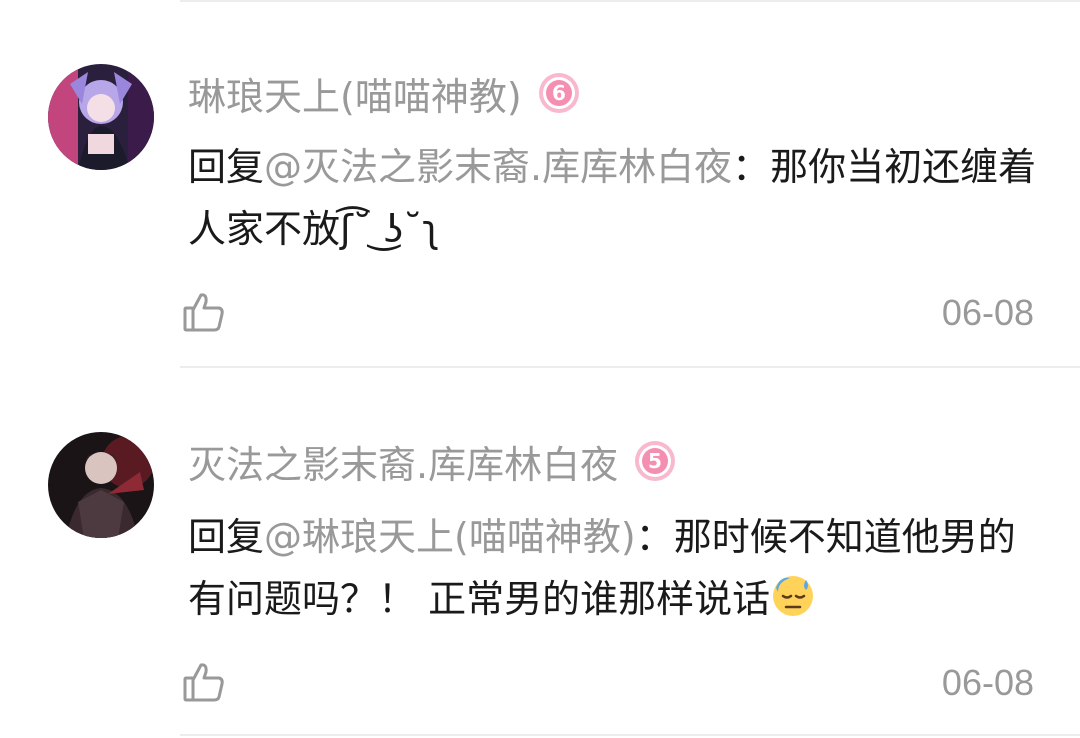  I want to click on username-row: 灭法之影末裔.库库林白夜 5, so click(432, 461).